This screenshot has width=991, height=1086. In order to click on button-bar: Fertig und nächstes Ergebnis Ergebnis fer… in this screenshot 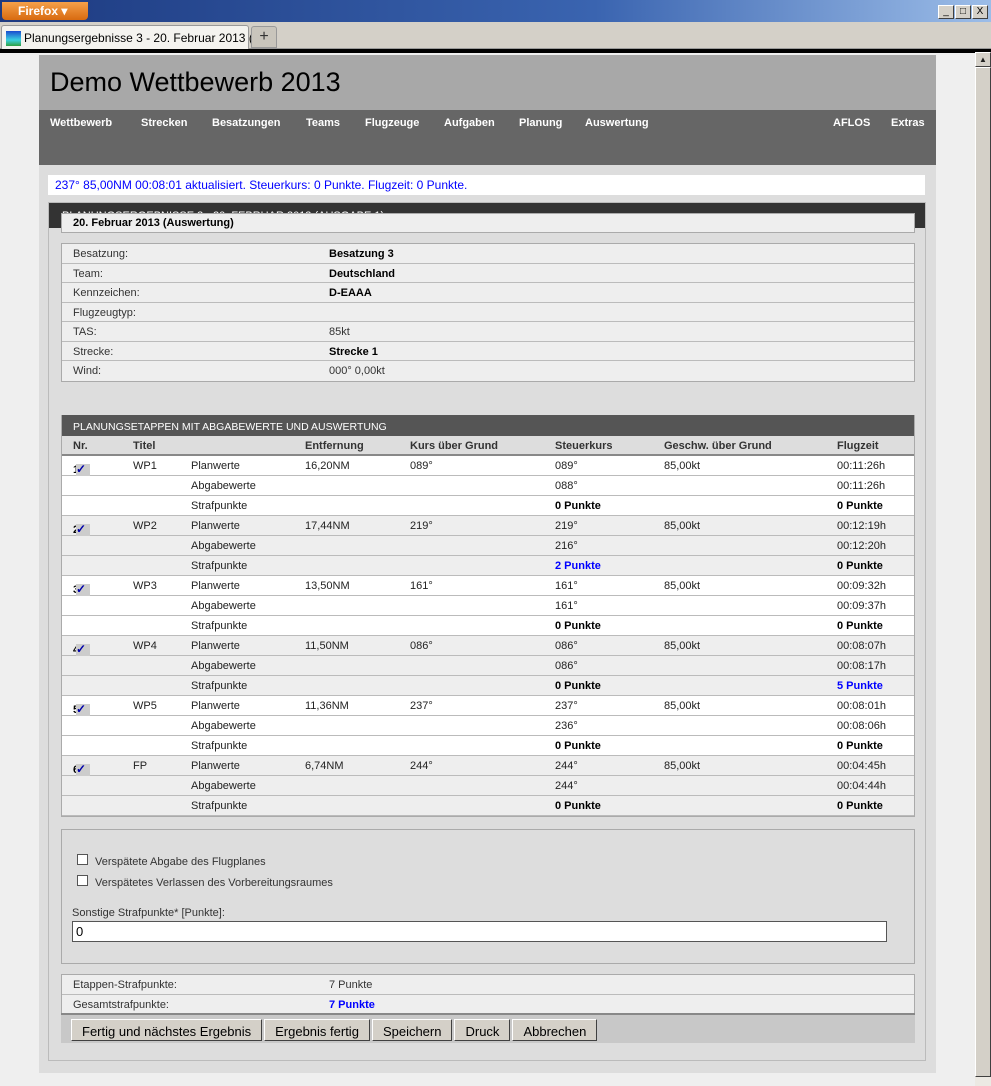, I will do `click(488, 1028)`.